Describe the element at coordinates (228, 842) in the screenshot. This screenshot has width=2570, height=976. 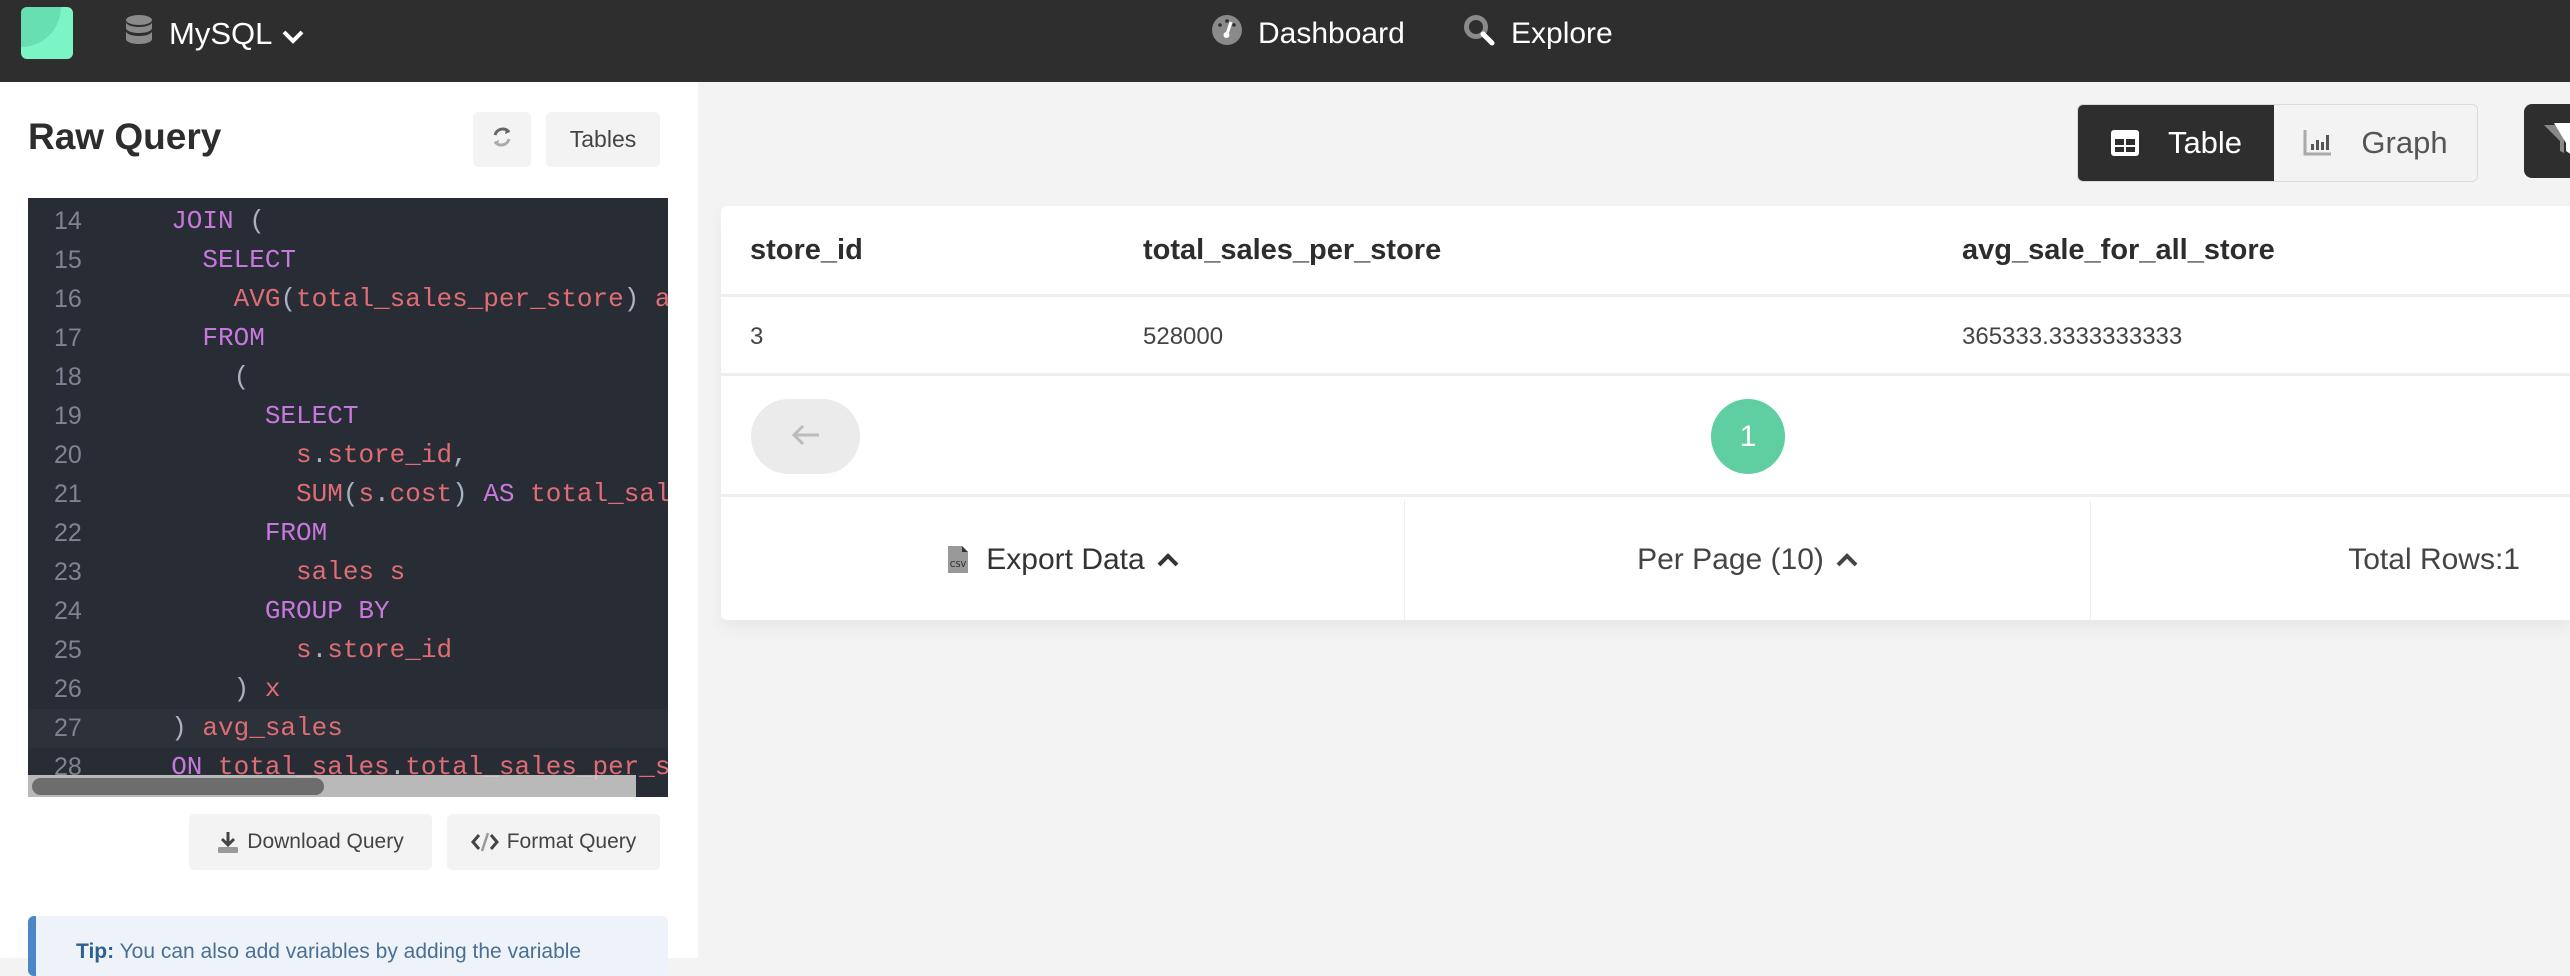
I see `download-icon` at that location.